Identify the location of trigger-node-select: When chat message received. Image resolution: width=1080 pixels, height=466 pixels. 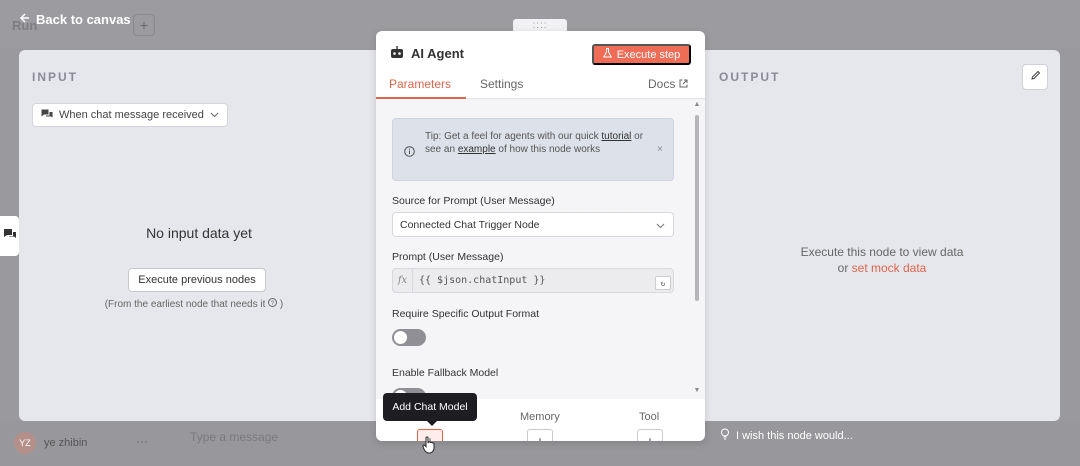
(130, 115).